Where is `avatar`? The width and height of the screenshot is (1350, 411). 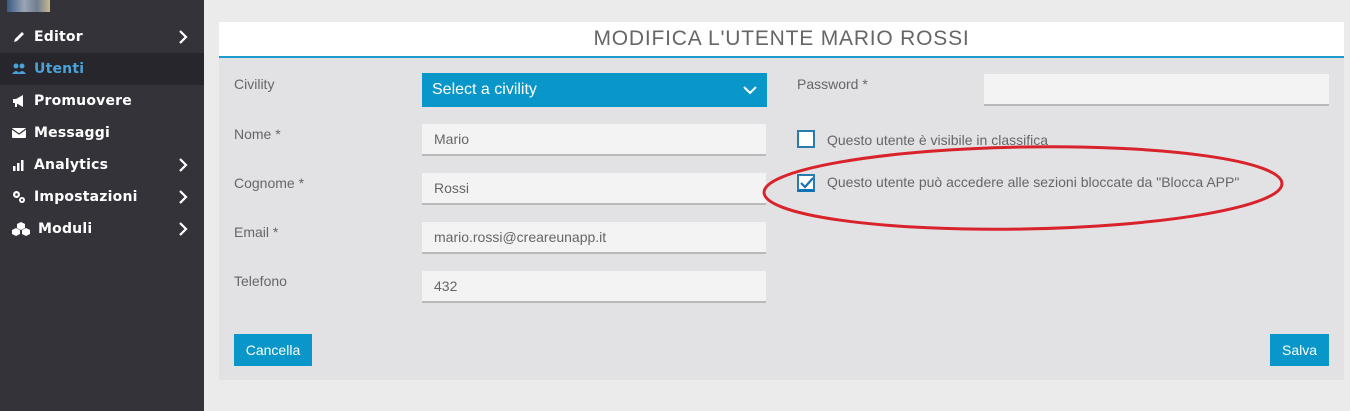 avatar is located at coordinates (28, 6).